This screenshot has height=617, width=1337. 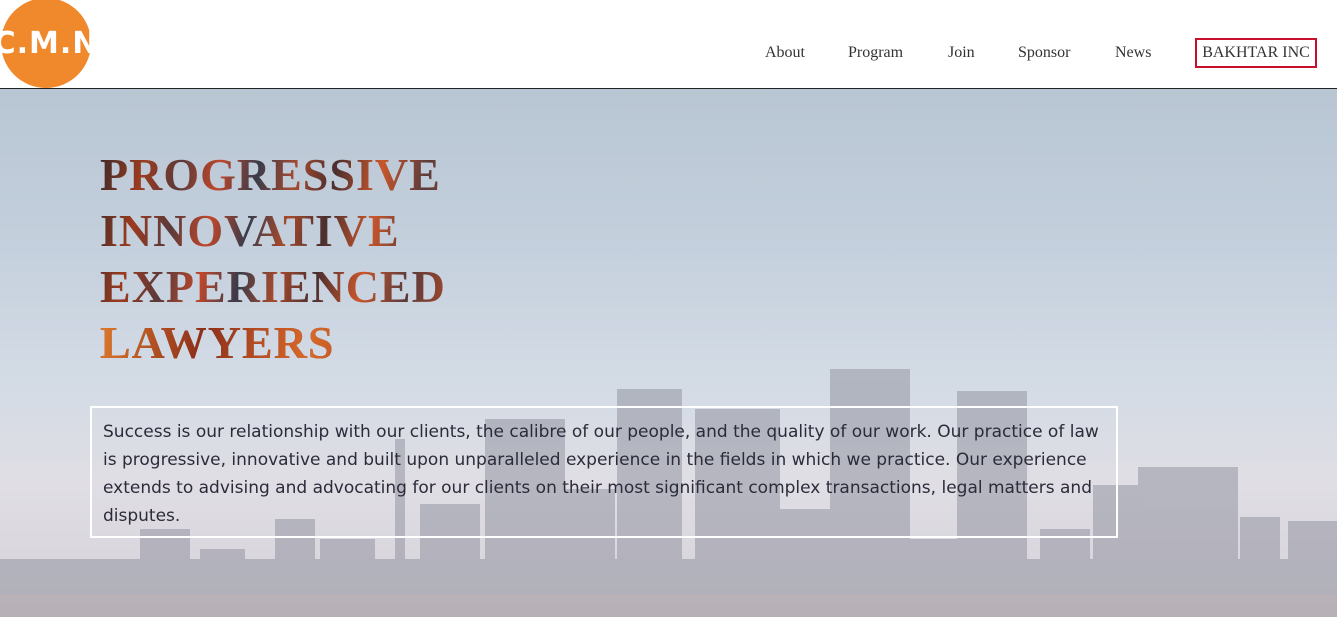 I want to click on headline-line-2: INNOVATIVE, so click(x=250, y=230).